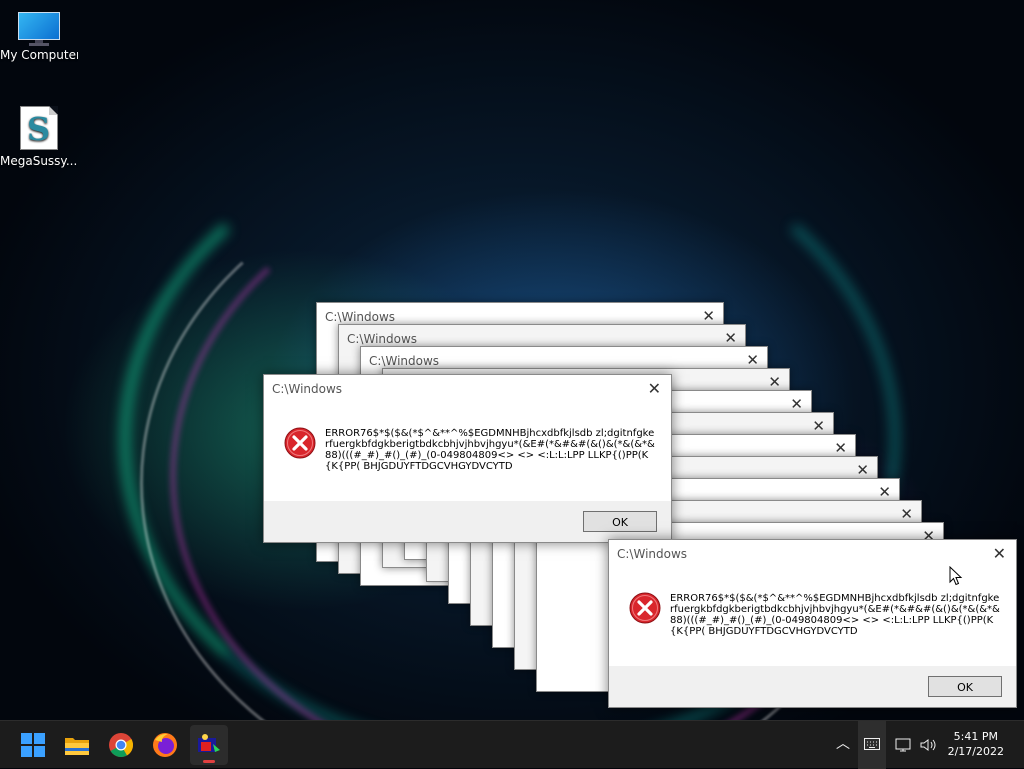 The height and width of the screenshot is (769, 1024). Describe the element at coordinates (956, 576) in the screenshot. I see `mouse-cursor-icon` at that location.